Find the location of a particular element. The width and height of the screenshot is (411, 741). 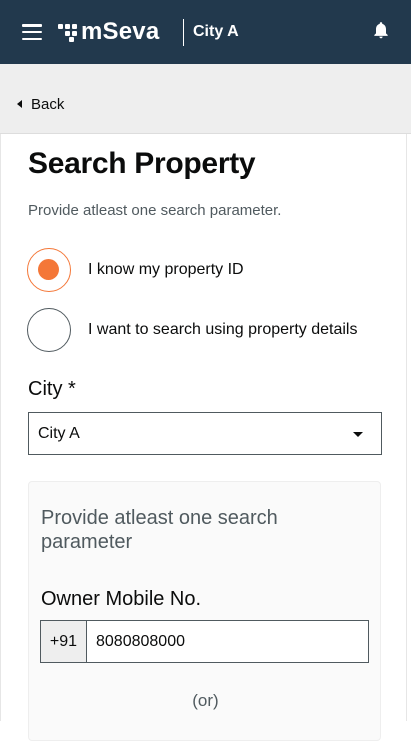

page-subtitle: Provide atleast one search parameter. is located at coordinates (155, 210).